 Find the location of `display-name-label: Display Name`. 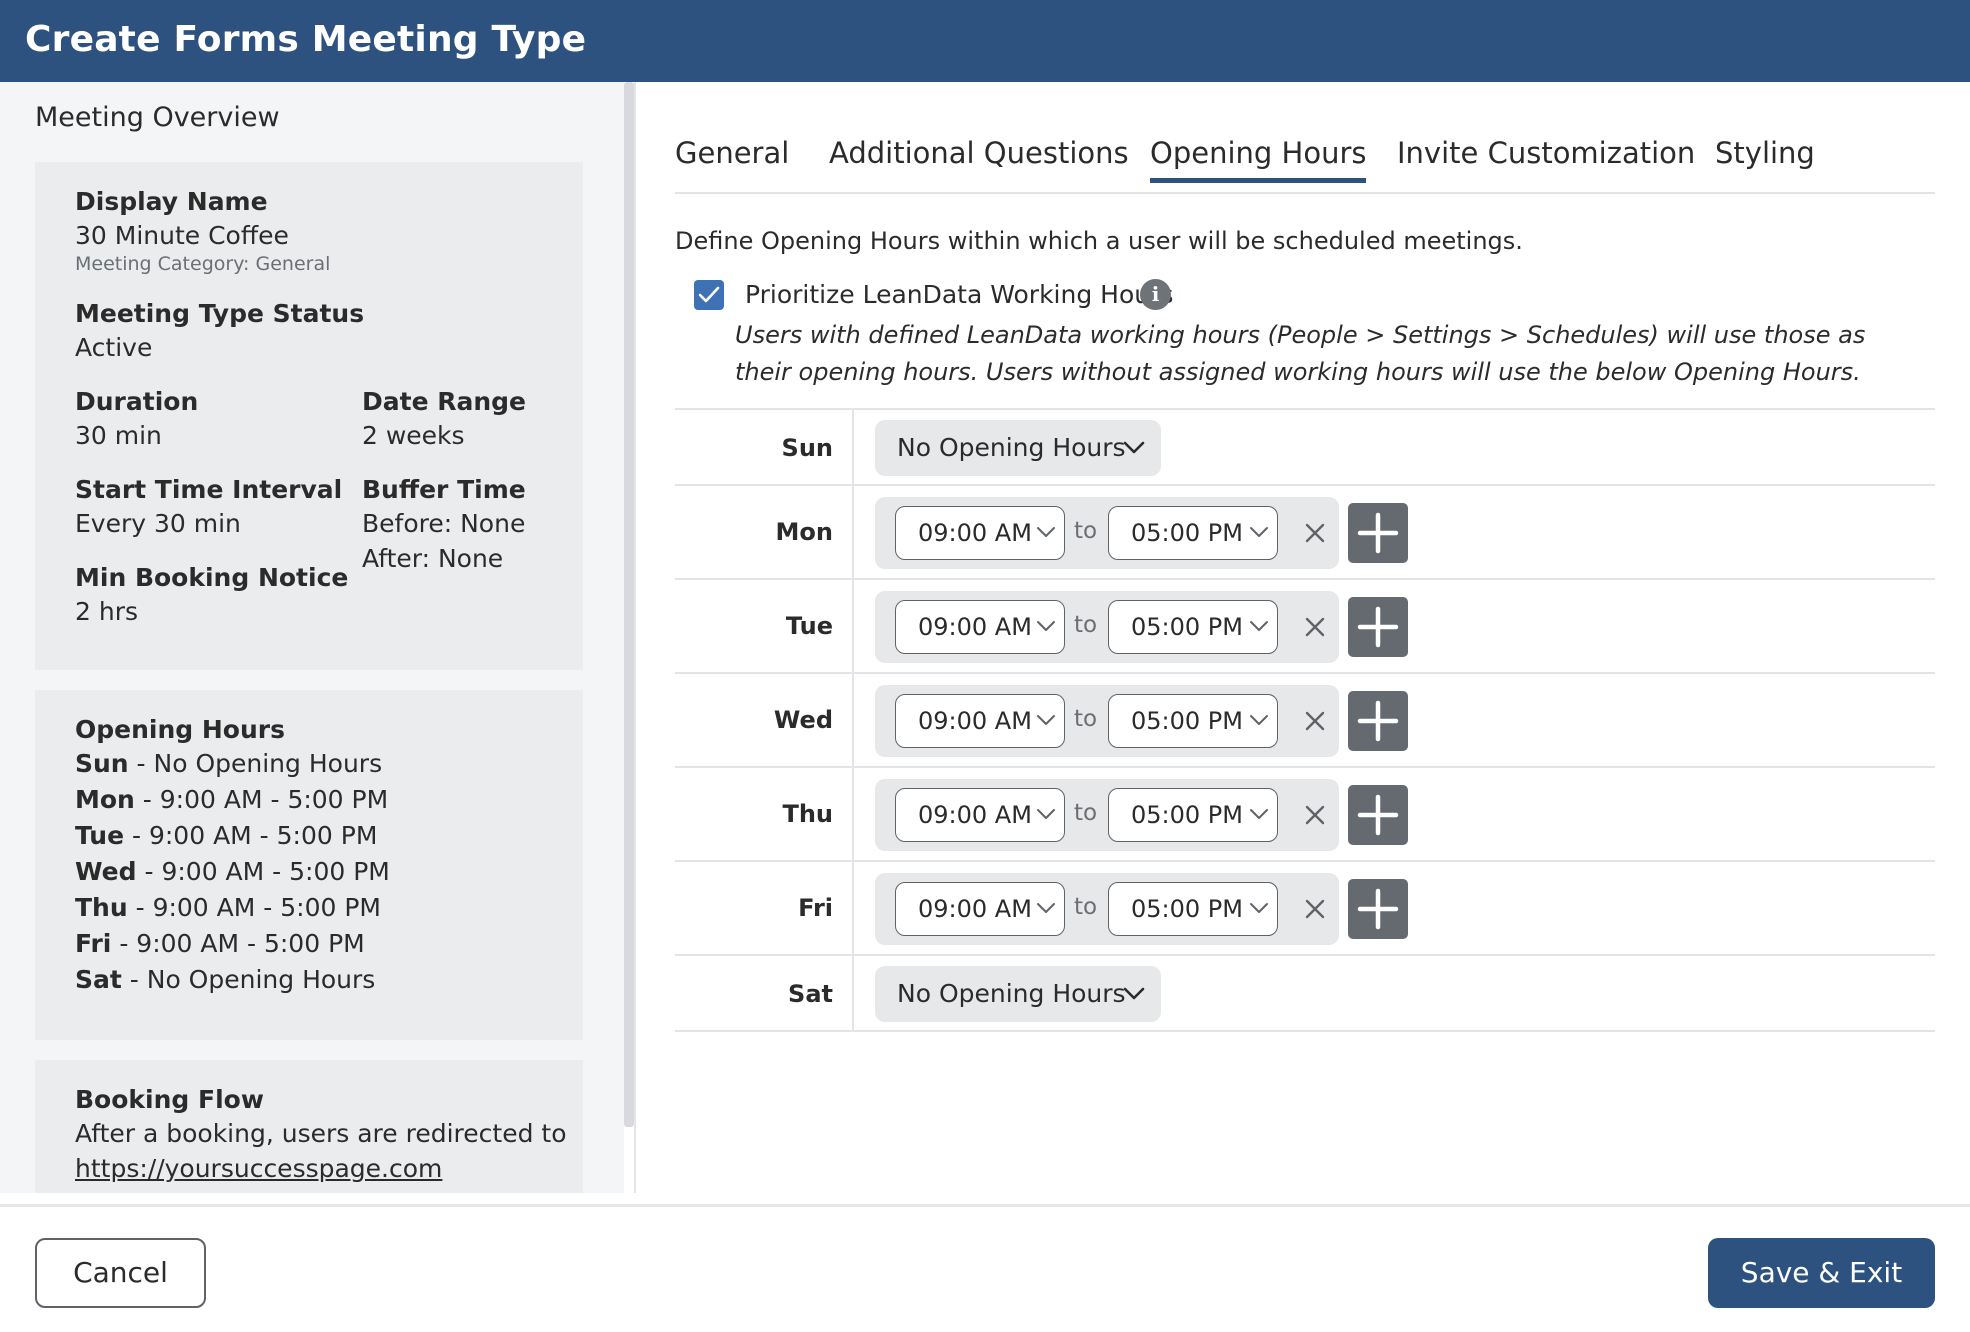

display-name-label: Display Name is located at coordinates (171, 201).